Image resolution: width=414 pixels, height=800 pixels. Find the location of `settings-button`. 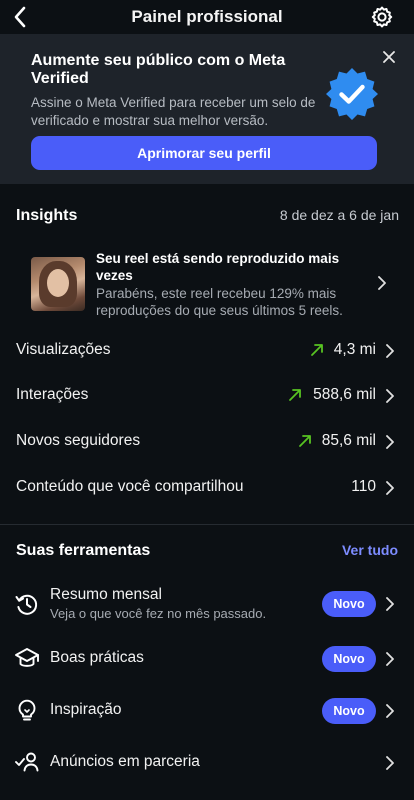

settings-button is located at coordinates (382, 17).